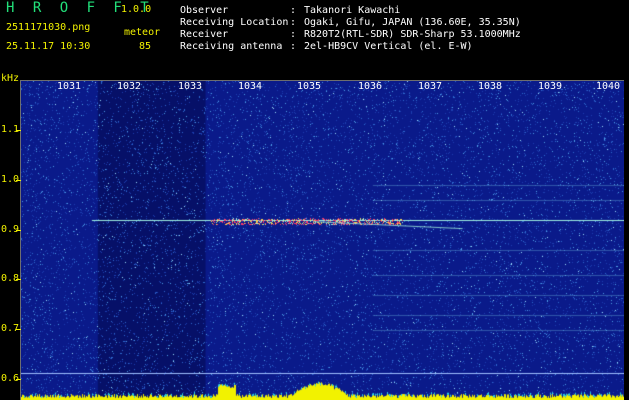 The height and width of the screenshot is (400, 629). What do you see at coordinates (490, 86) in the screenshot?
I see `x-tick-label: 1038` at bounding box center [490, 86].